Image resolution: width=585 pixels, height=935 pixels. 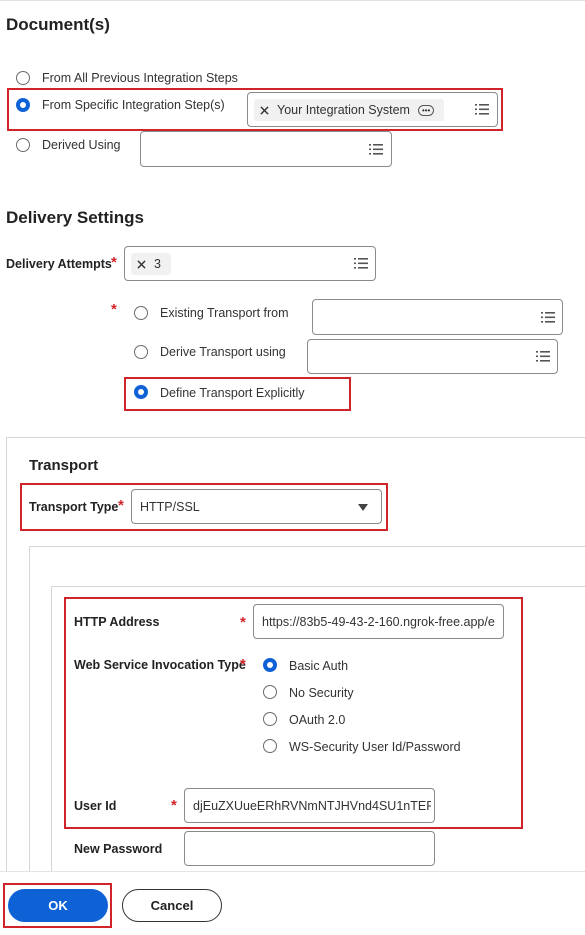 I want to click on option-define-transport-label: Define Transport Explicitly, so click(x=232, y=393).